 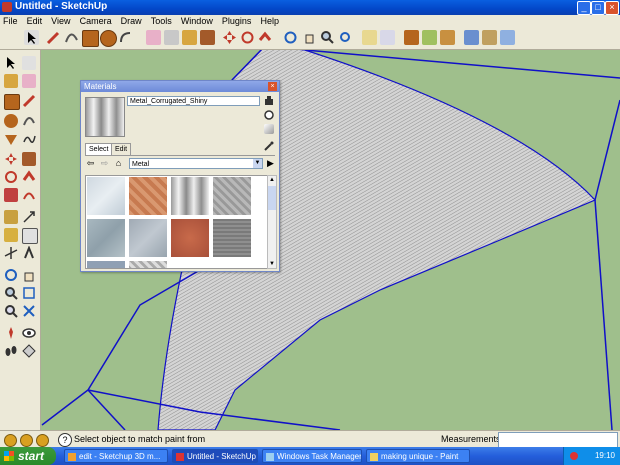 I want to click on menu-help: Help, so click(x=269, y=21).